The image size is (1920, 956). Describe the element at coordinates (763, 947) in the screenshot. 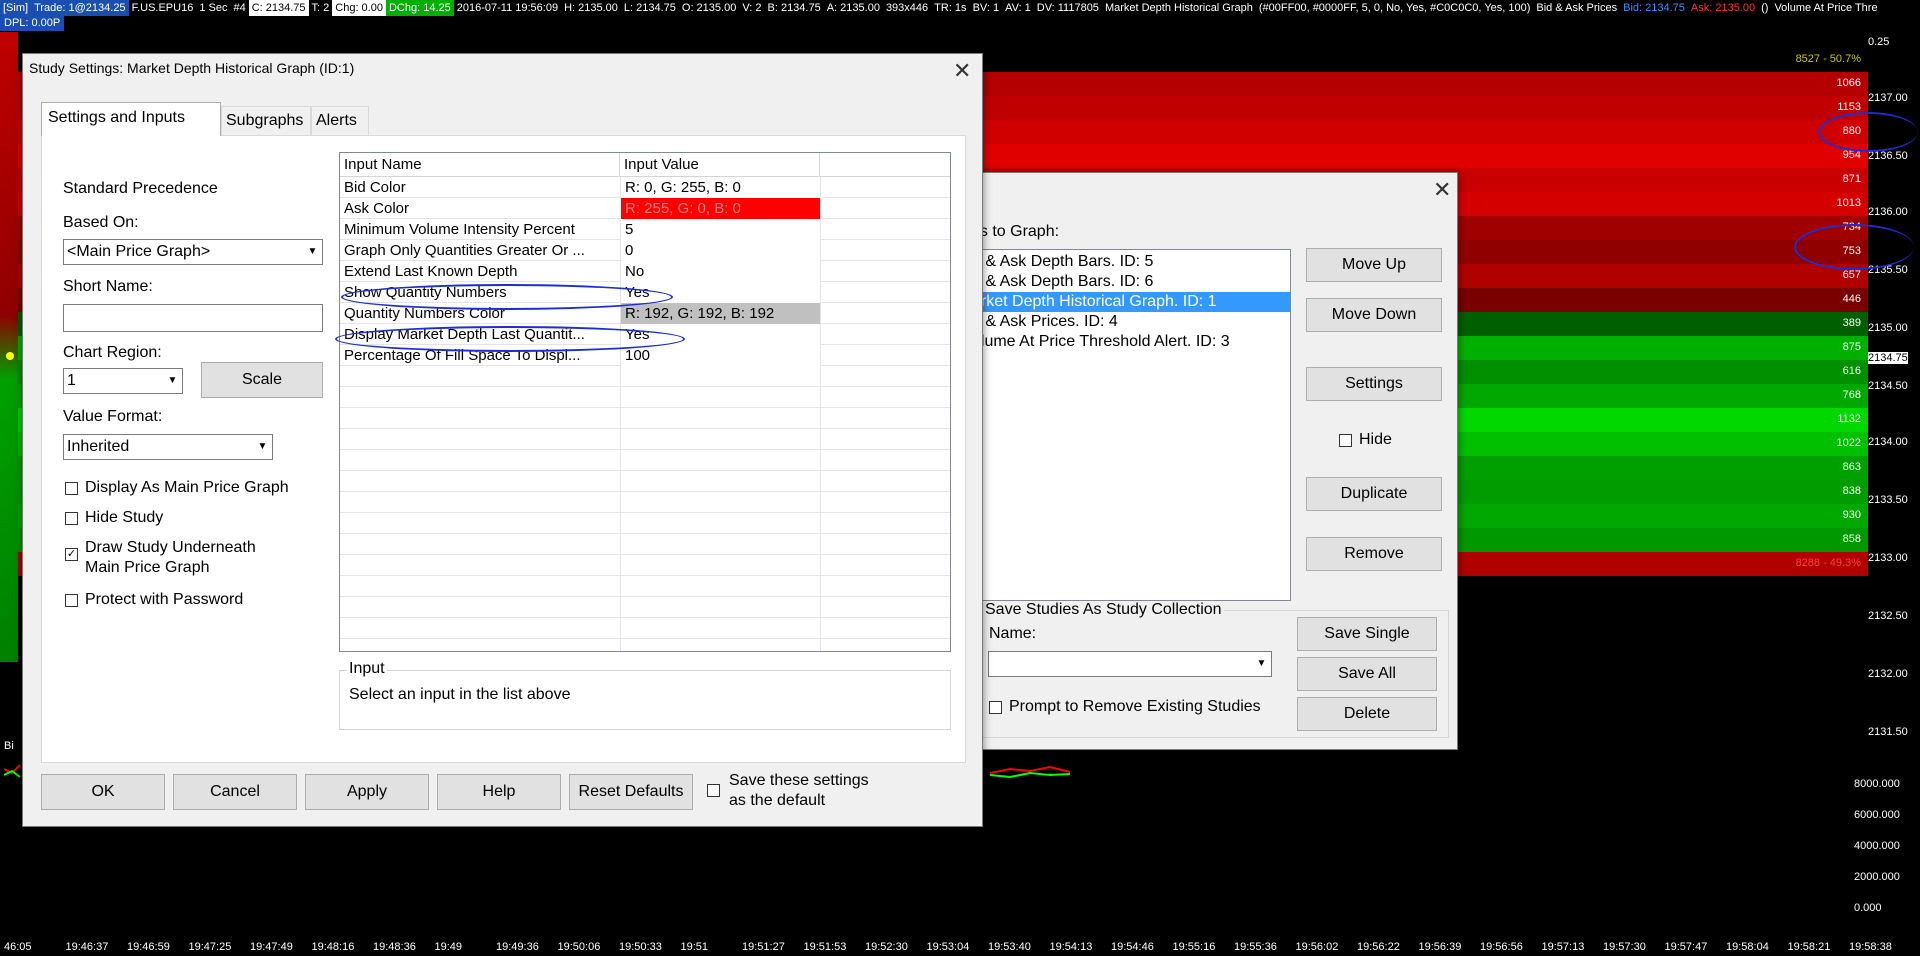

I see `time-tick: 19:51:27` at that location.